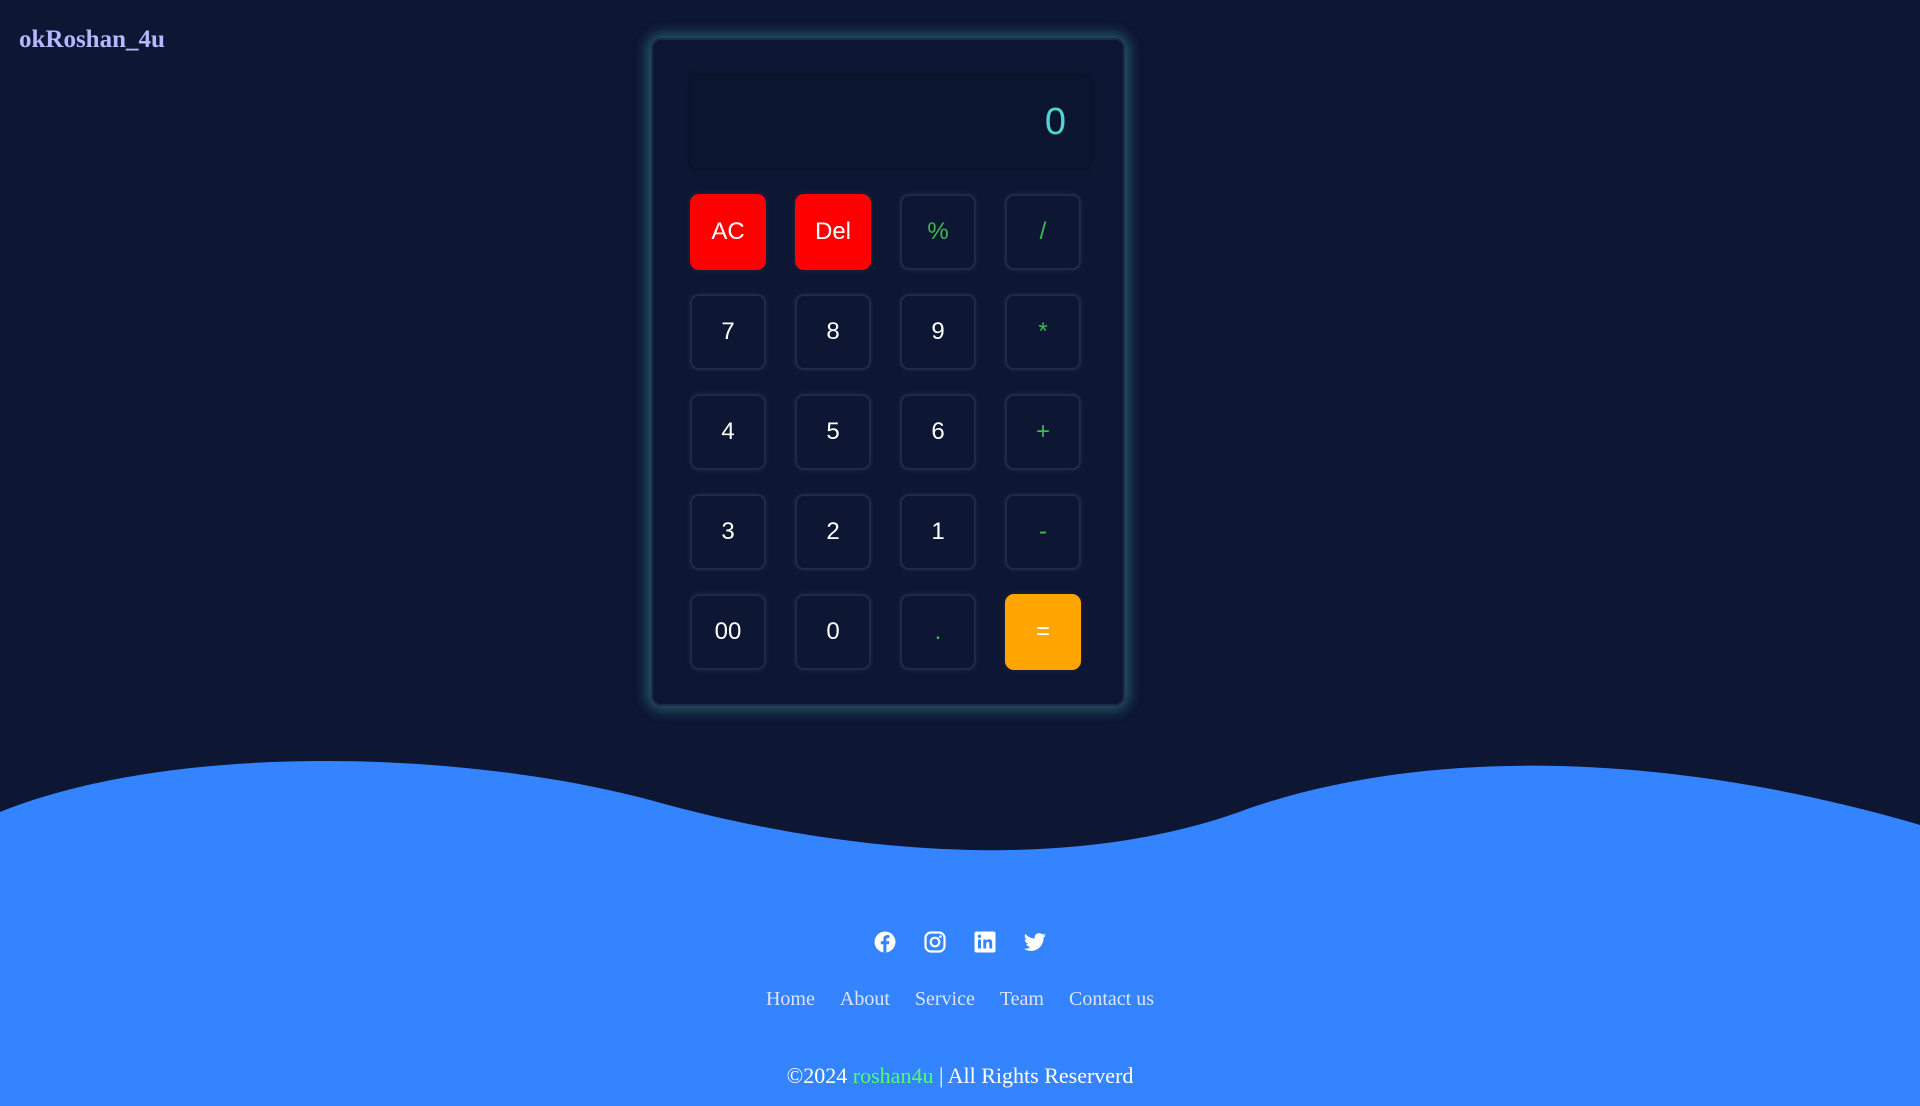 The height and width of the screenshot is (1106, 1920). Describe the element at coordinates (938, 632) in the screenshot. I see `decimal-button: .` at that location.